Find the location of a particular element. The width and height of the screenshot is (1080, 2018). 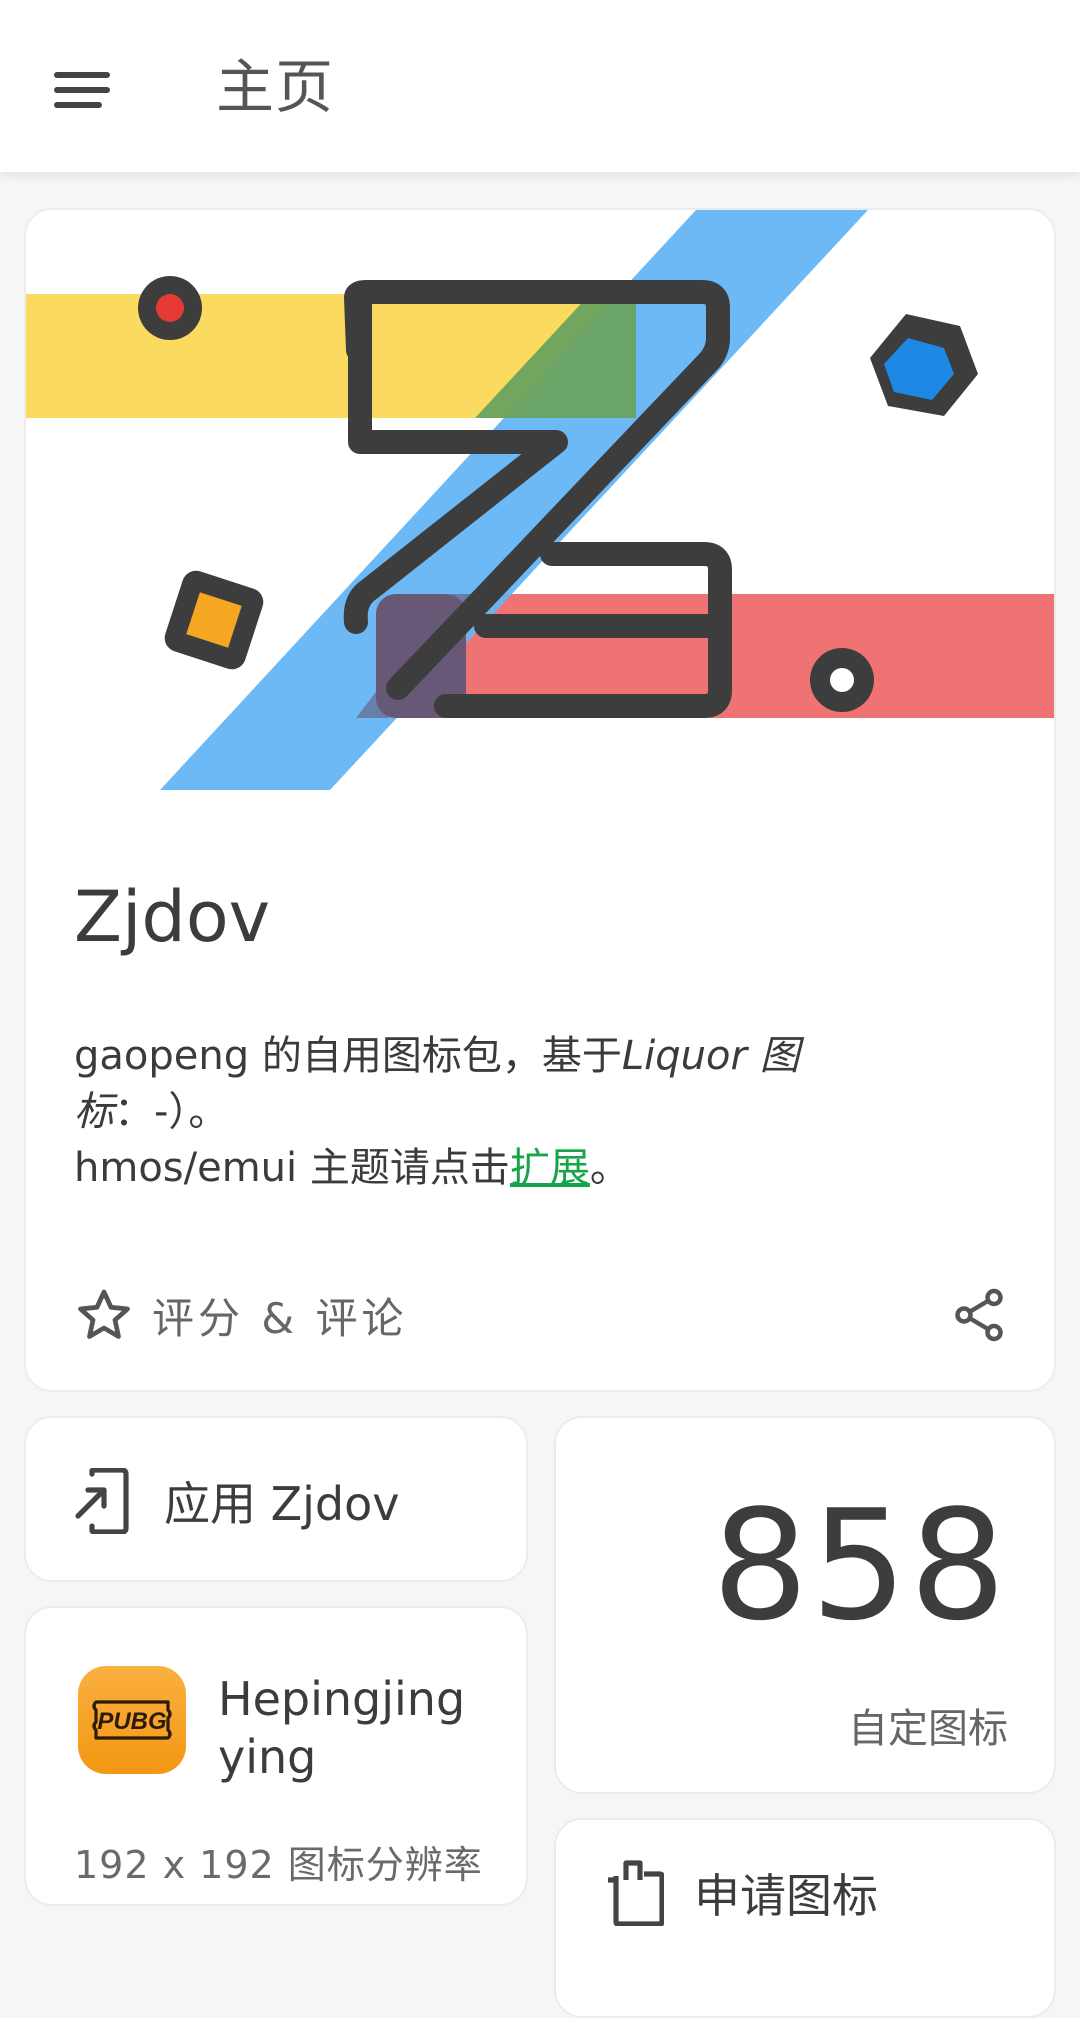

menu-button is located at coordinates (83, 90).